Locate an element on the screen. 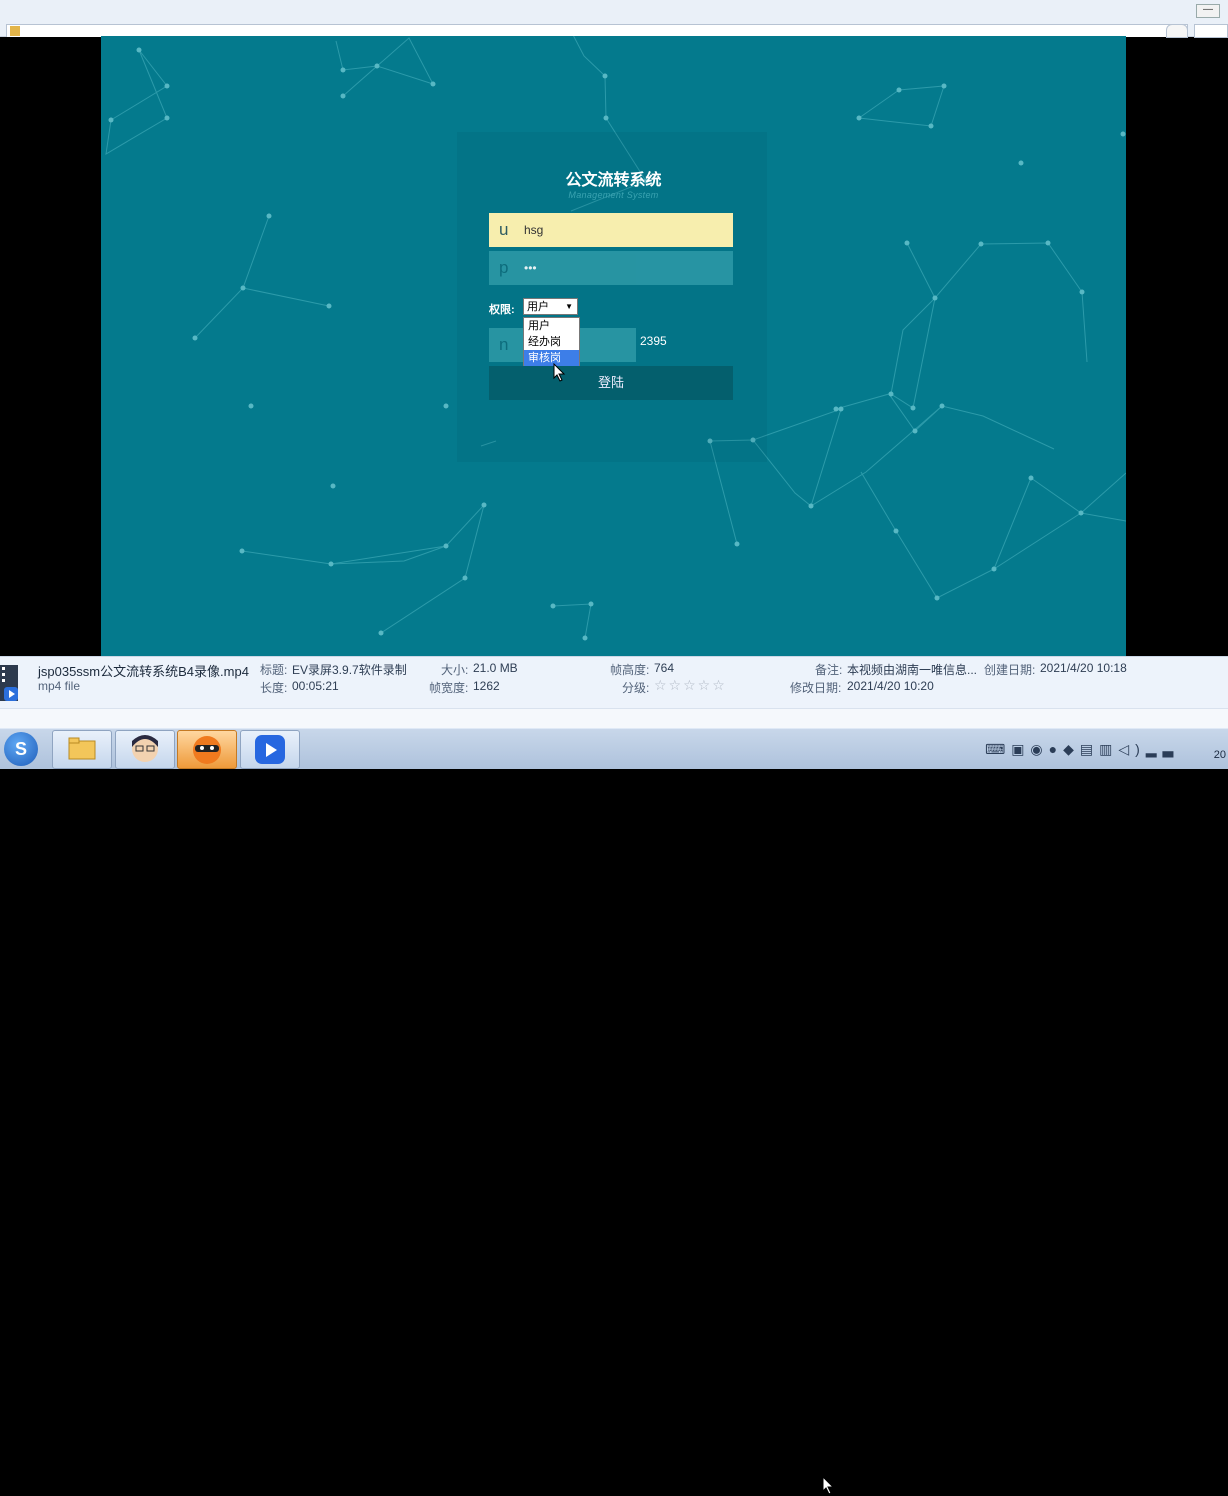 Image resolution: width=1228 pixels, height=1496 pixels. login-title: 公文流转系统 is located at coordinates (613, 180).